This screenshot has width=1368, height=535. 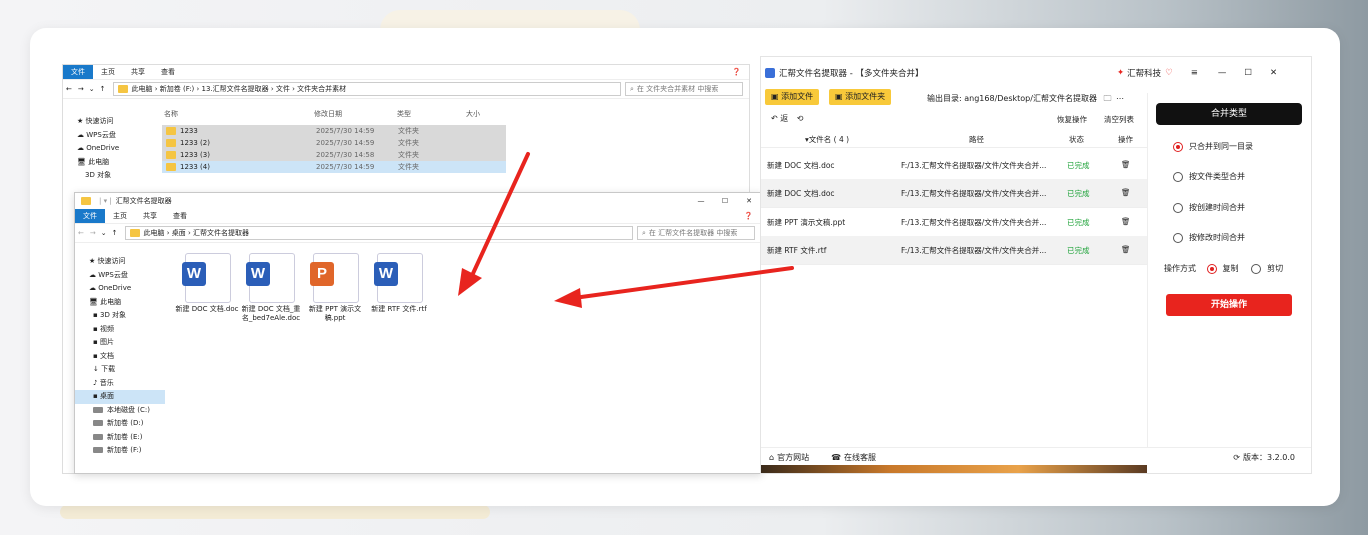 What do you see at coordinates (626, 230) in the screenshot?
I see `annotation-arrows` at bounding box center [626, 230].